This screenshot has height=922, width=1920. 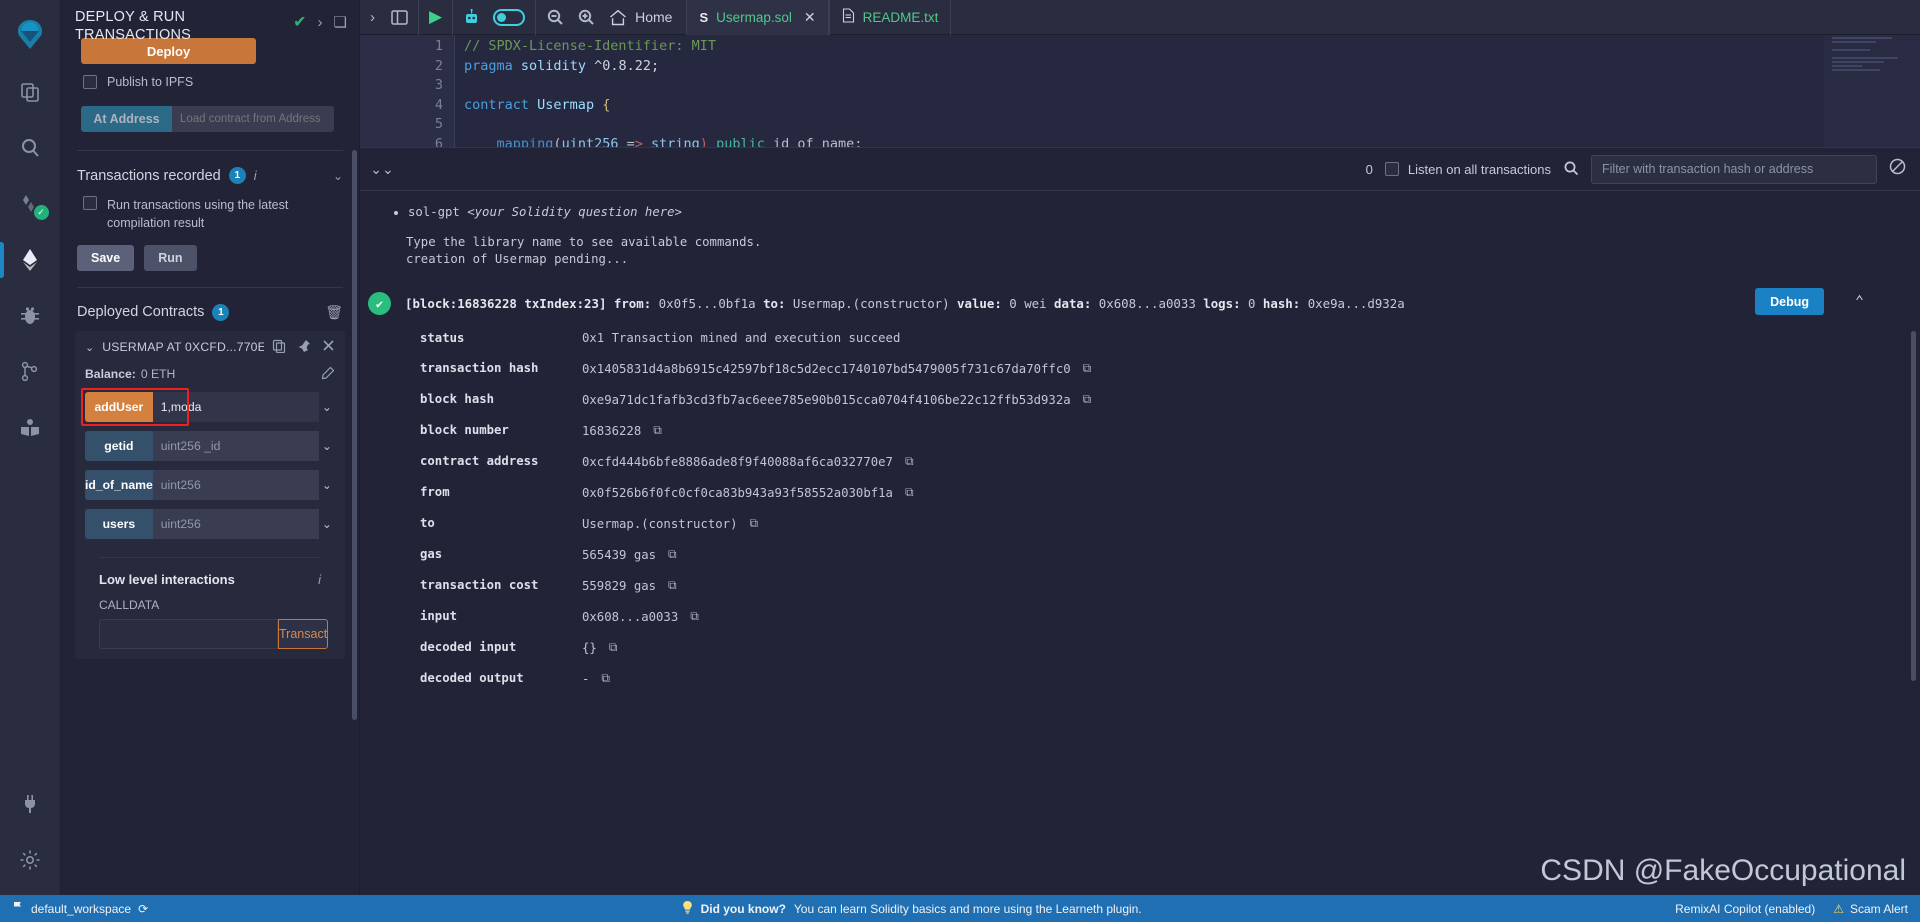 What do you see at coordinates (435, 17) in the screenshot?
I see `run-script-icon: ▶` at bounding box center [435, 17].